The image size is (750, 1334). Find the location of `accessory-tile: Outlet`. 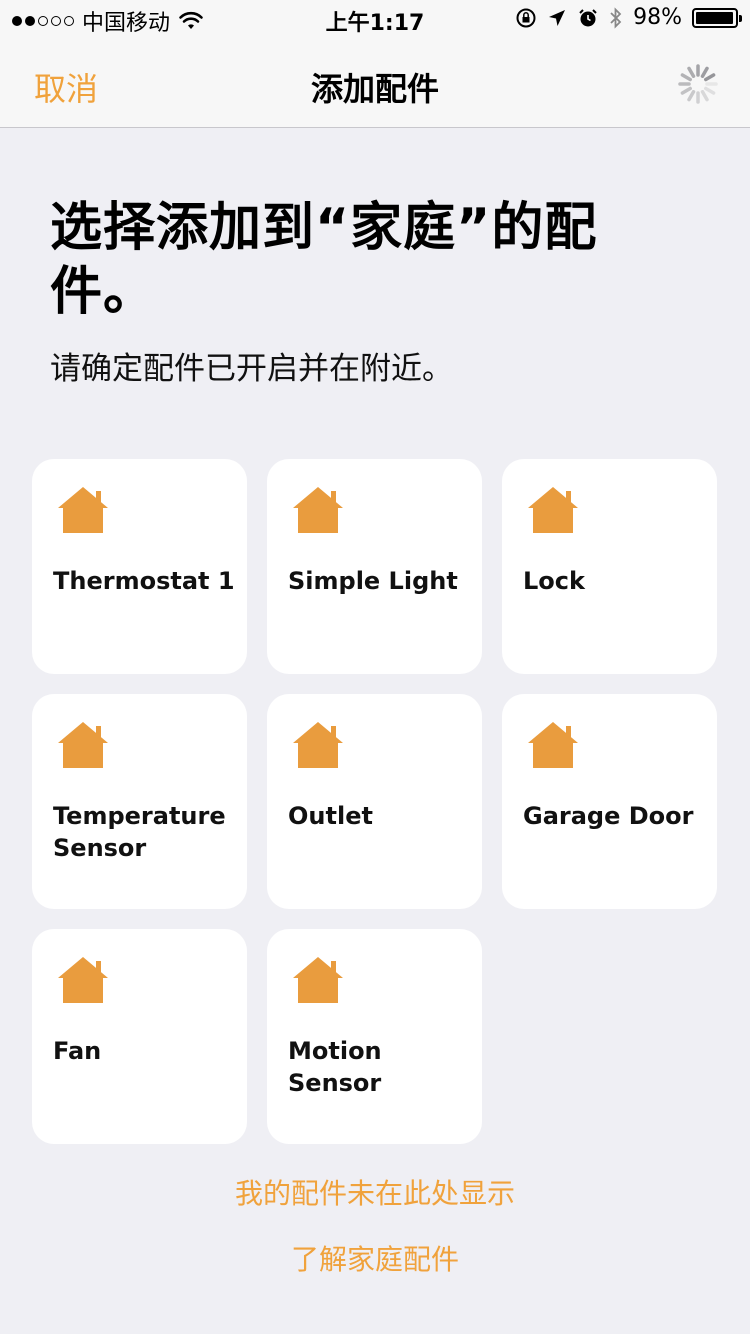

accessory-tile: Outlet is located at coordinates (374, 801).